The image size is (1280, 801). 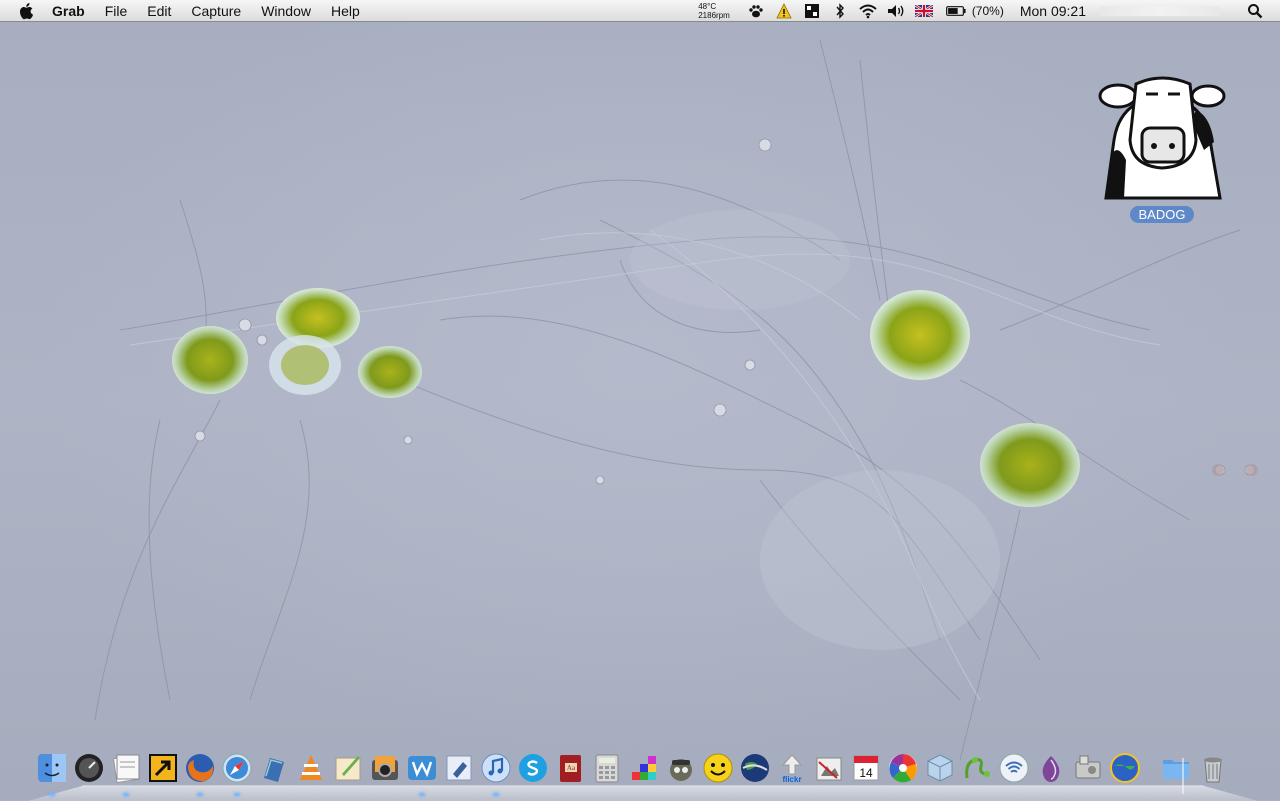 I want to click on dock-item-picasa, so click(x=903, y=770).